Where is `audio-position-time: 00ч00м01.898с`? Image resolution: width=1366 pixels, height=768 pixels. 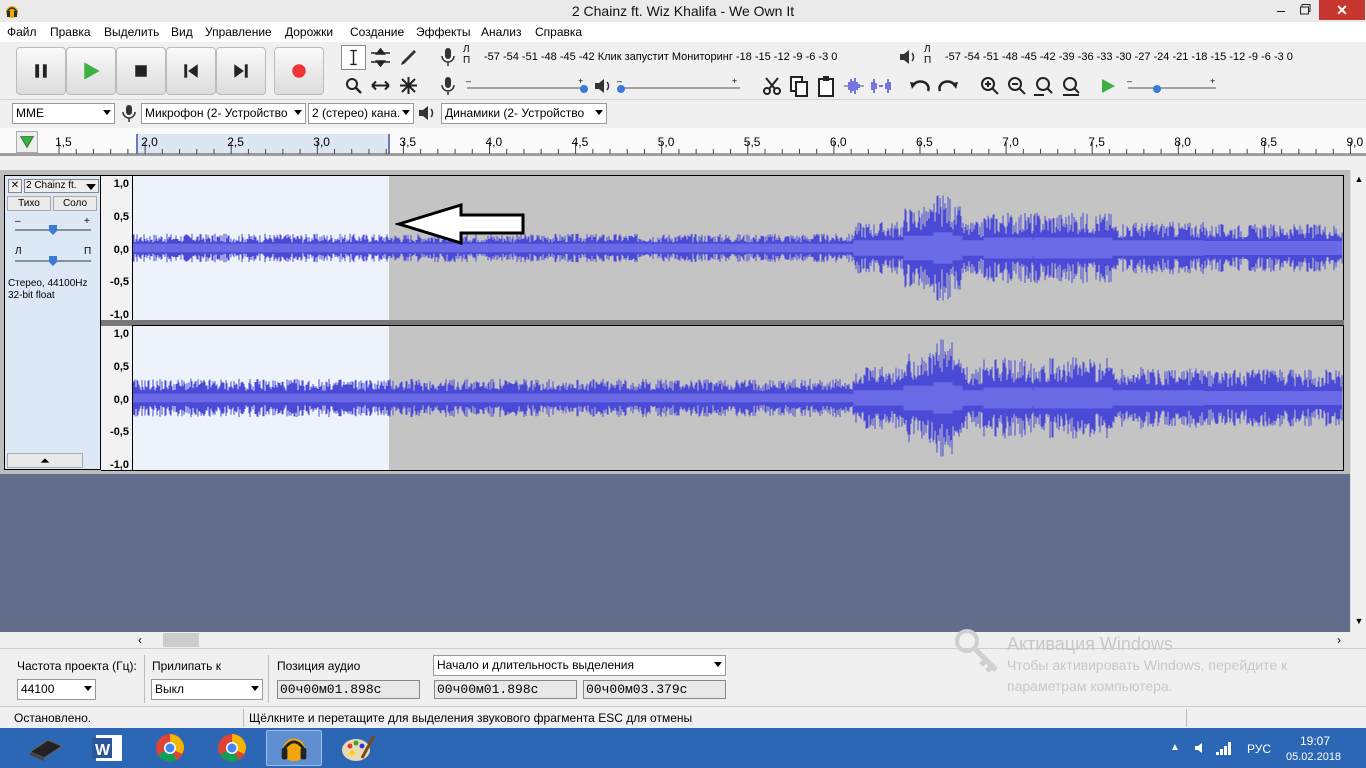
audio-position-time: 00ч00м01.898с is located at coordinates (348, 689).